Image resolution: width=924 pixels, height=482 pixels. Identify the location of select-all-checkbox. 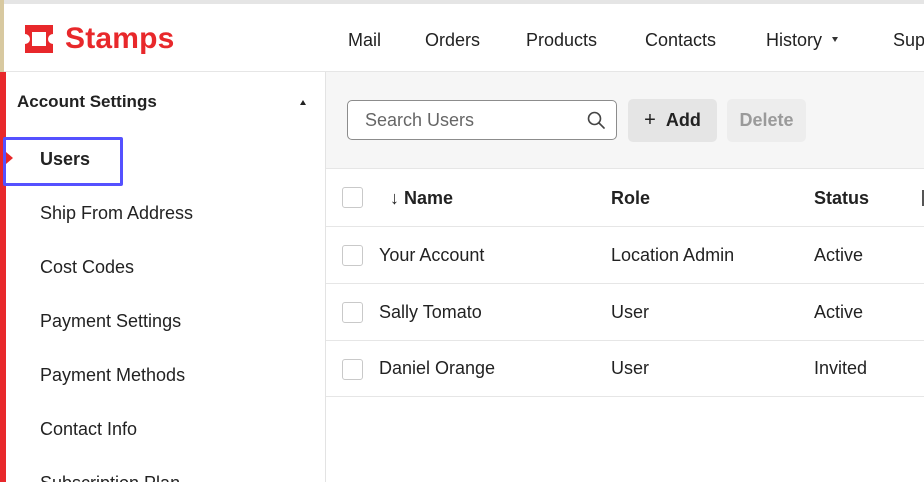
(352, 197).